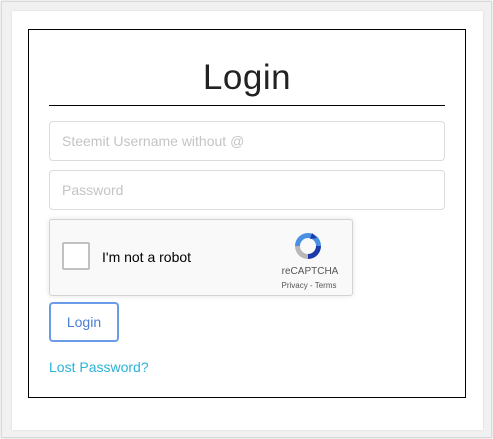 The height and width of the screenshot is (439, 493). Describe the element at coordinates (308, 246) in the screenshot. I see `recaptcha-logo-icon` at that location.